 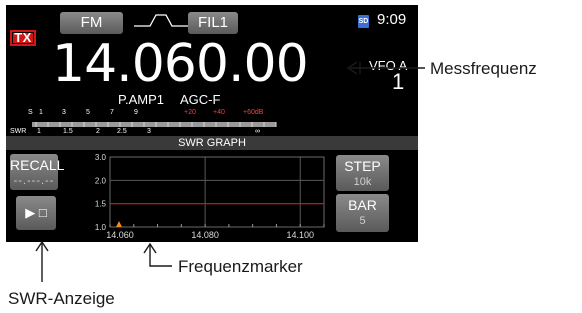 I want to click on recall-value: --.---.--, so click(x=34, y=181).